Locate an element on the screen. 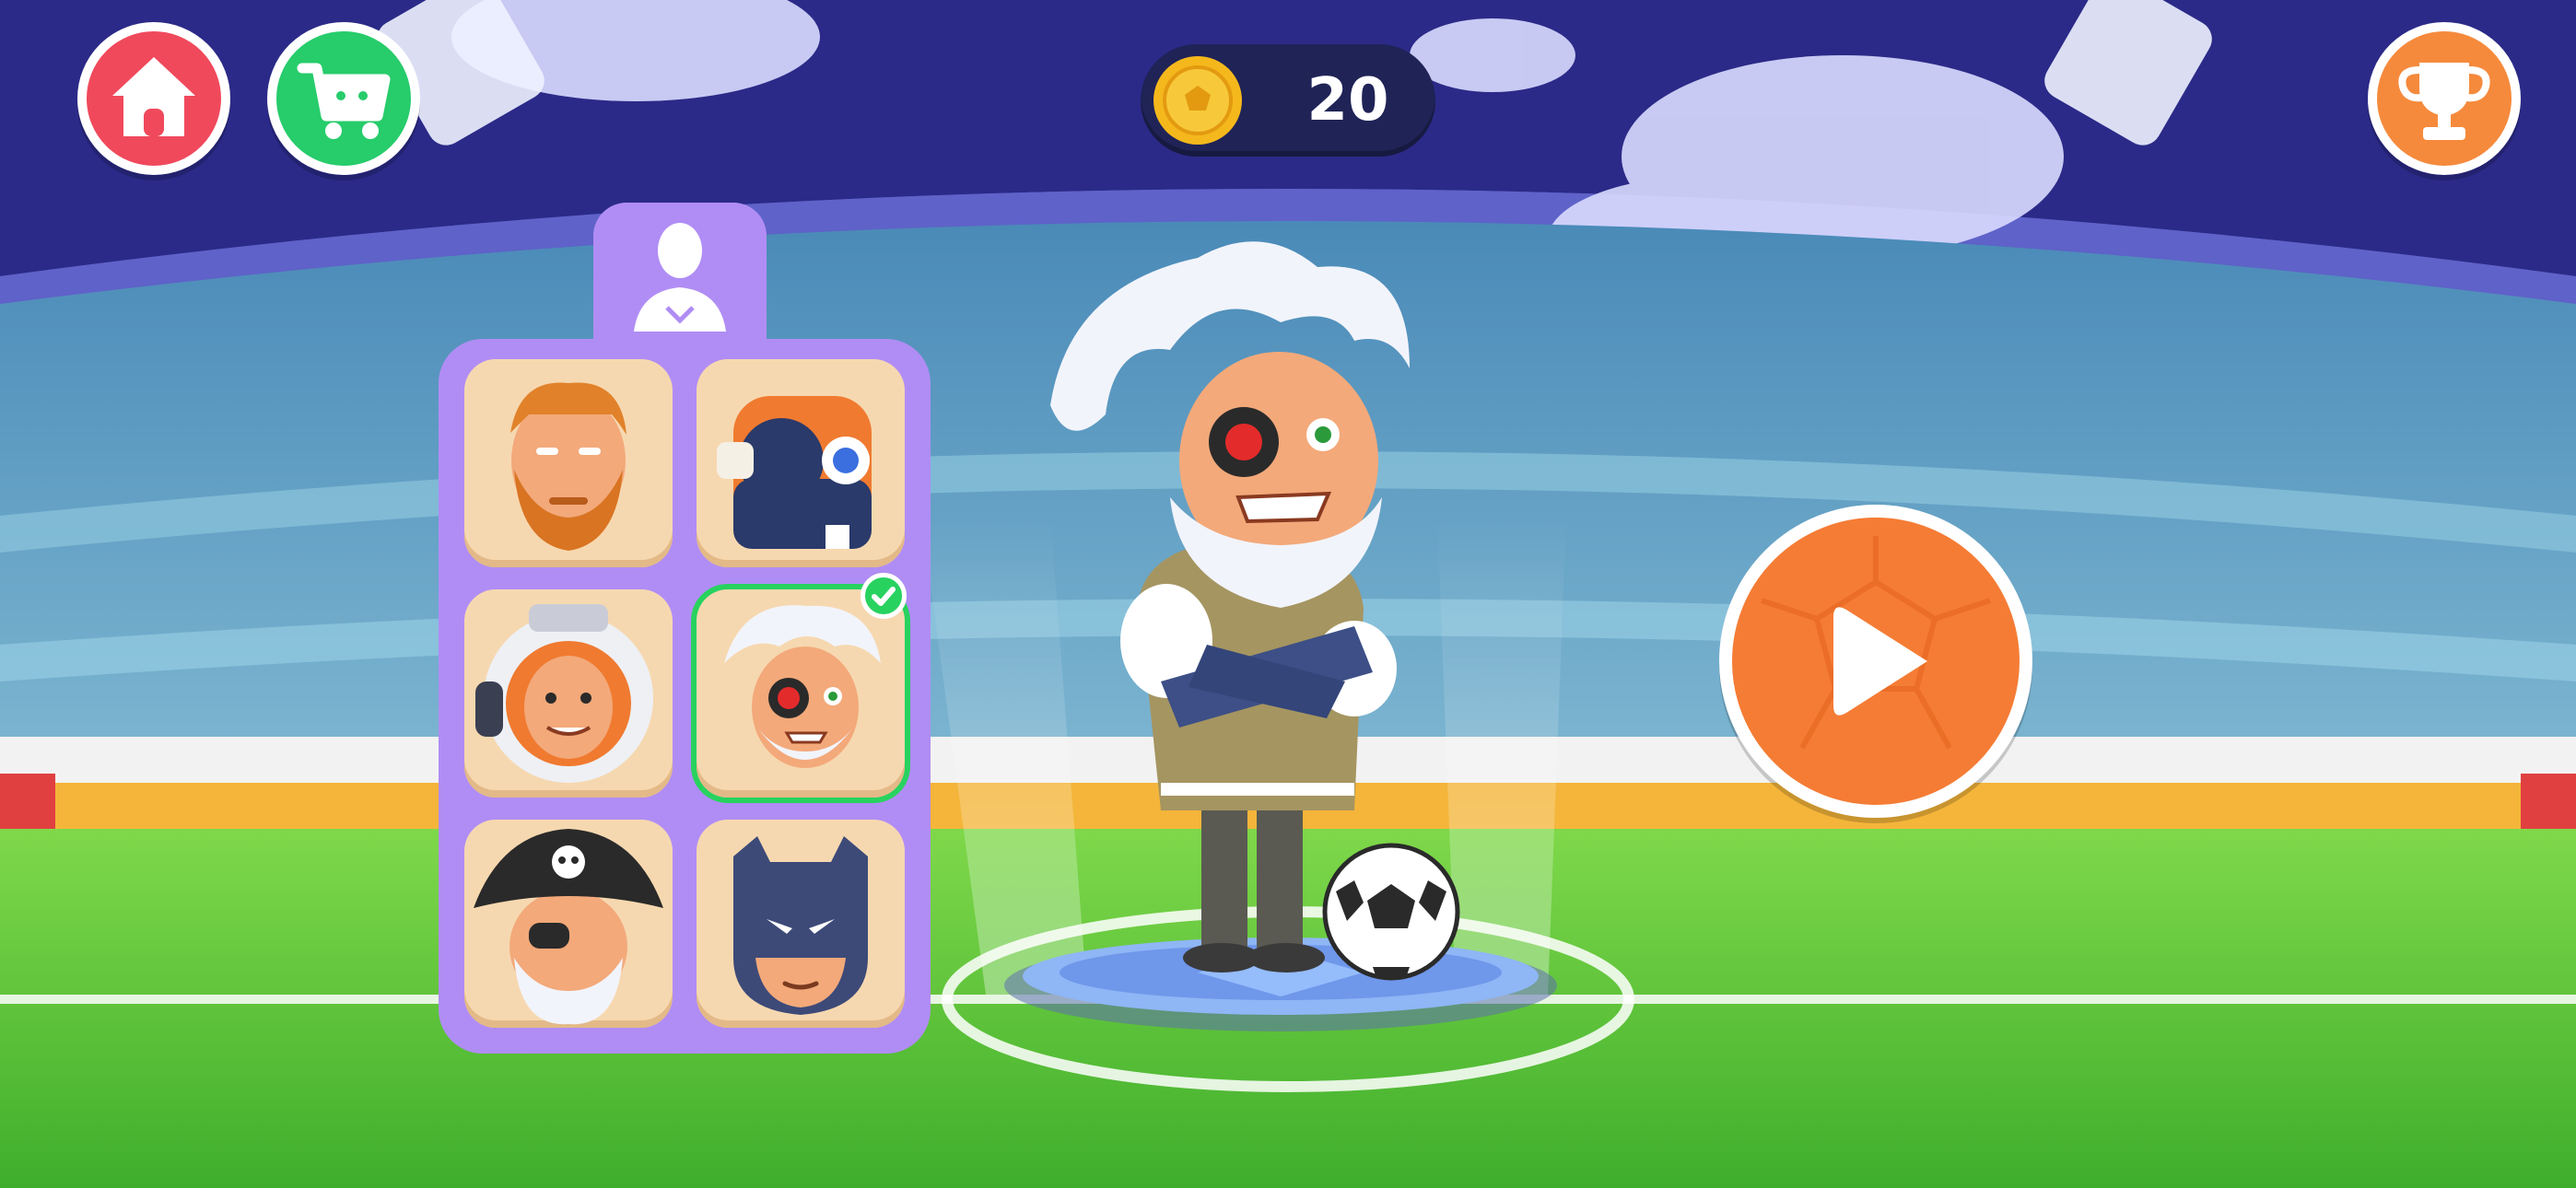 This screenshot has height=1188, width=2576. character-mad-scientist is located at coordinates (801, 693).